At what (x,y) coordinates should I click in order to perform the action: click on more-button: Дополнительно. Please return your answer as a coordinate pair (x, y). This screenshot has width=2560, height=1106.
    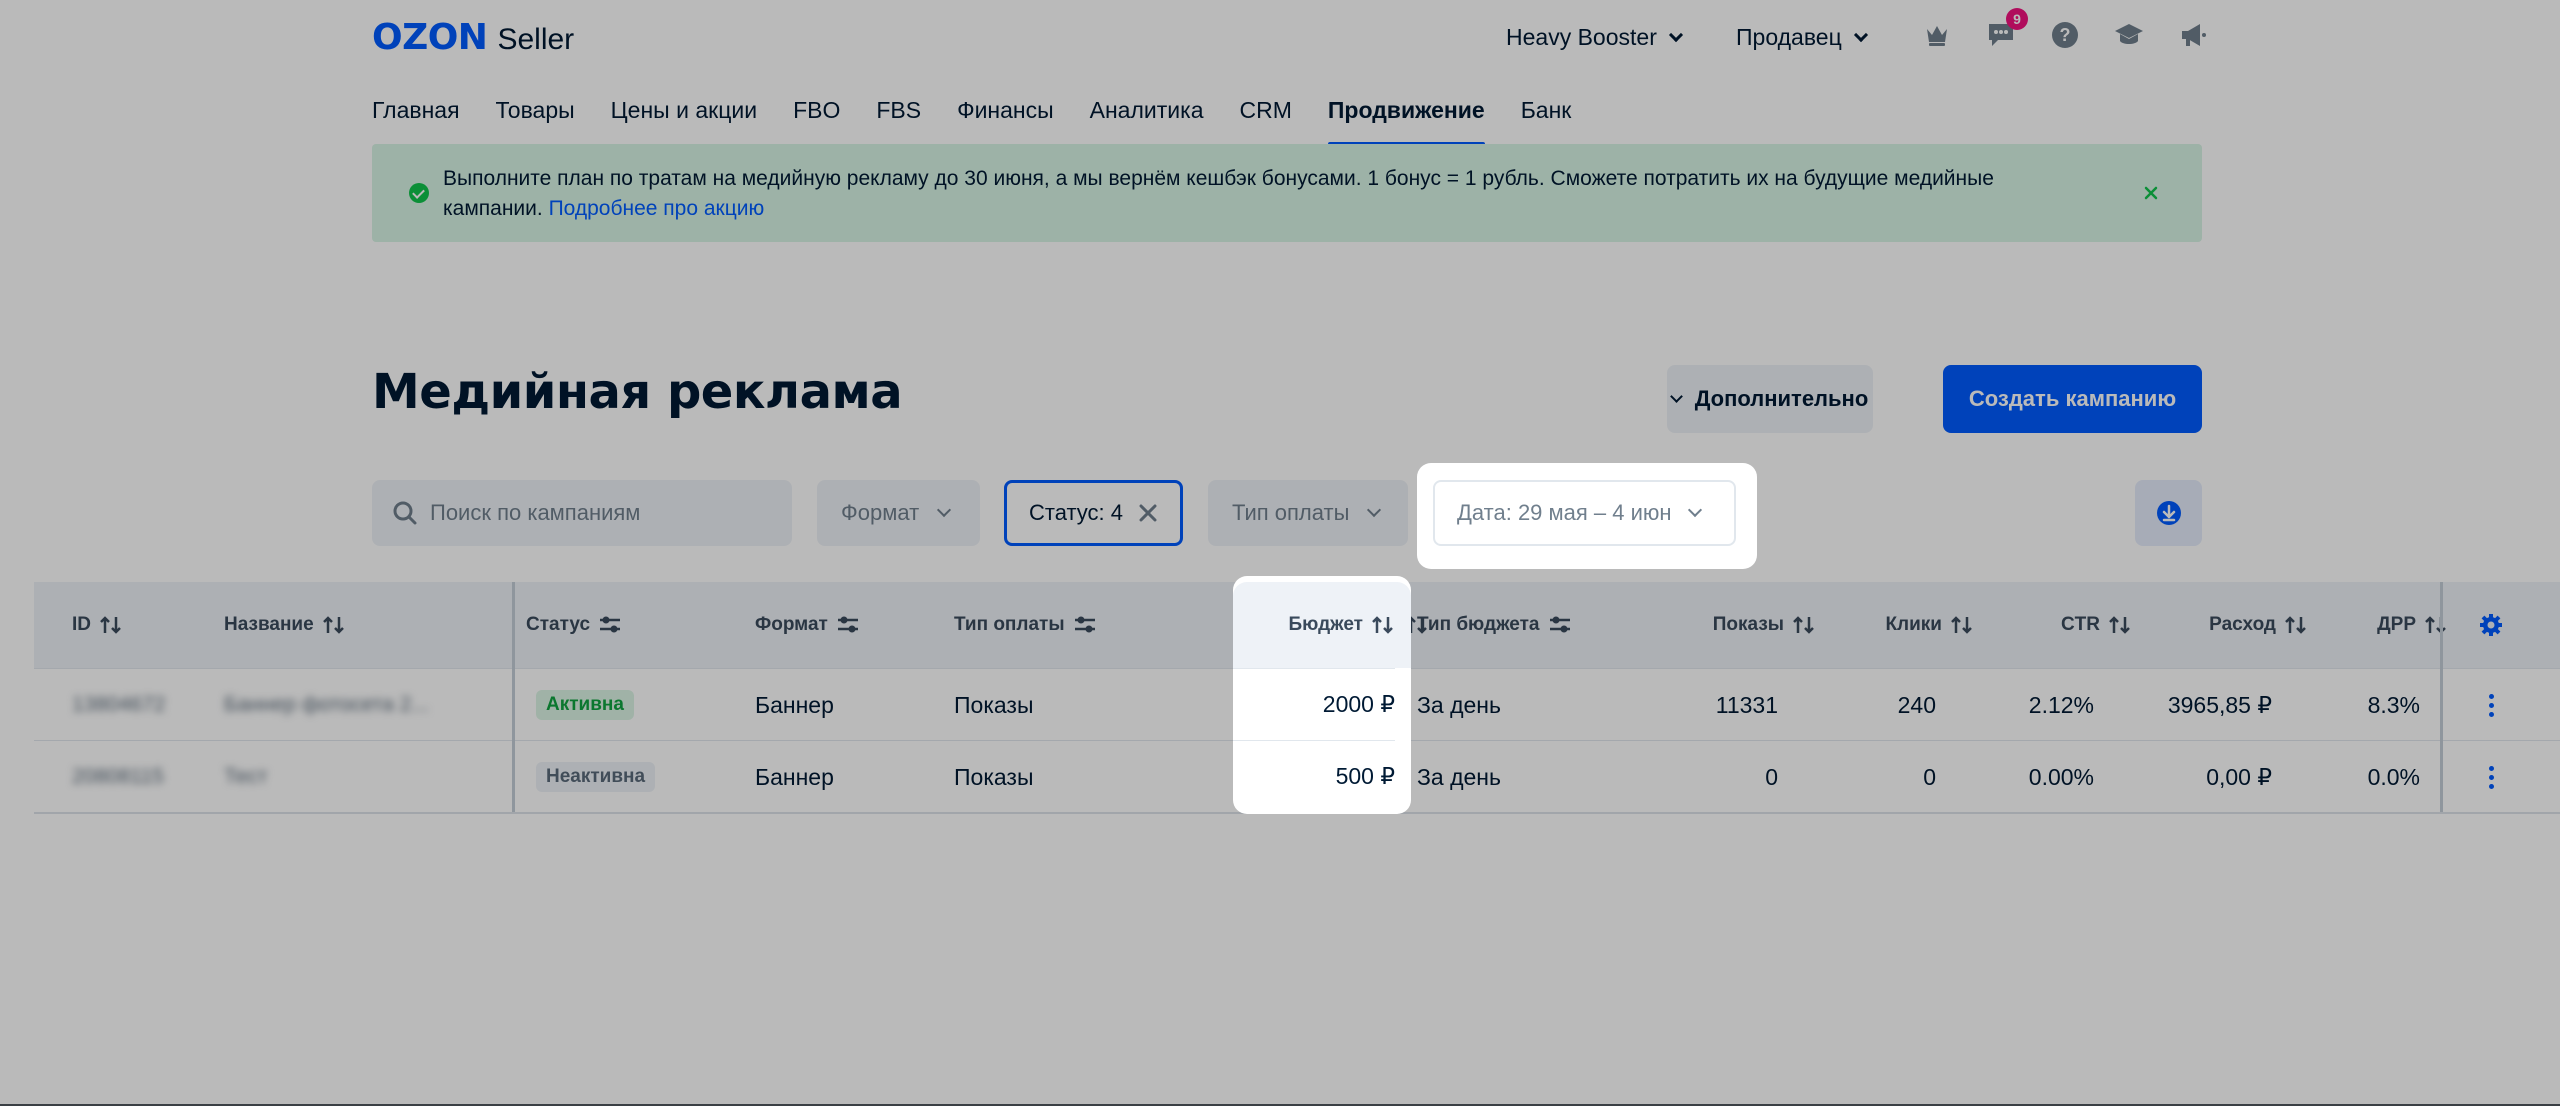
    Looking at the image, I should click on (1770, 399).